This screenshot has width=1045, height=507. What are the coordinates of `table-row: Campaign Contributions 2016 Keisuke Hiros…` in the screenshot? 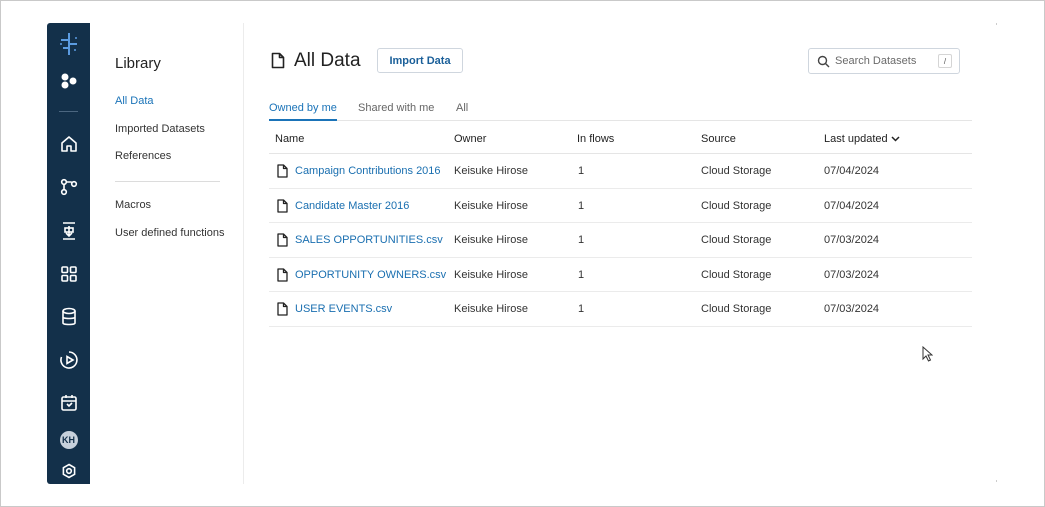 It's located at (620, 171).